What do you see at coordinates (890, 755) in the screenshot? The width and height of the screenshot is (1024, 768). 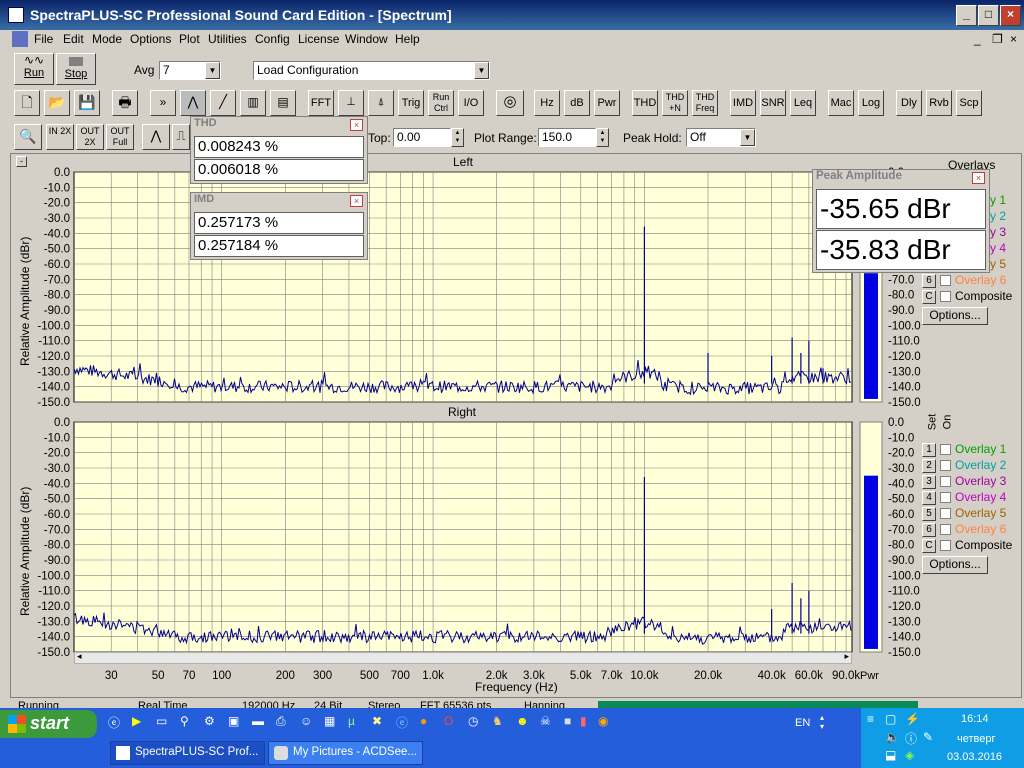 I see `tray-antivirus-icon: ⬓` at bounding box center [890, 755].